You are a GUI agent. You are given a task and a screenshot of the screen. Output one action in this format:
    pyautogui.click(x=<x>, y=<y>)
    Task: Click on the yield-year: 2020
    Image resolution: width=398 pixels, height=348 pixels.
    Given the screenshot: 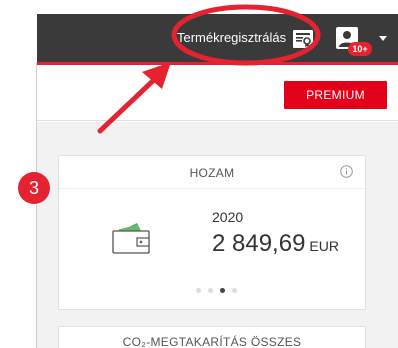 What is the action you would take?
    pyautogui.click(x=228, y=217)
    